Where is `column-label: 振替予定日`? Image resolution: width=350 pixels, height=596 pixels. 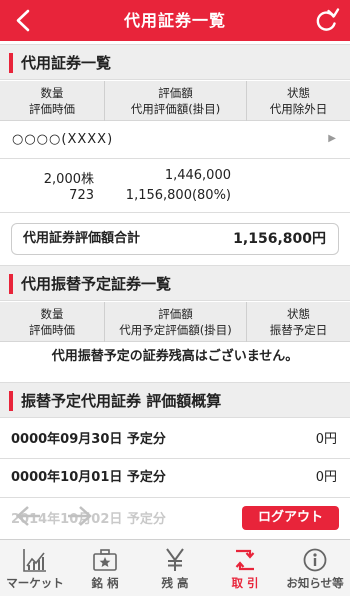
column-label: 振替予定日 is located at coordinates (298, 330).